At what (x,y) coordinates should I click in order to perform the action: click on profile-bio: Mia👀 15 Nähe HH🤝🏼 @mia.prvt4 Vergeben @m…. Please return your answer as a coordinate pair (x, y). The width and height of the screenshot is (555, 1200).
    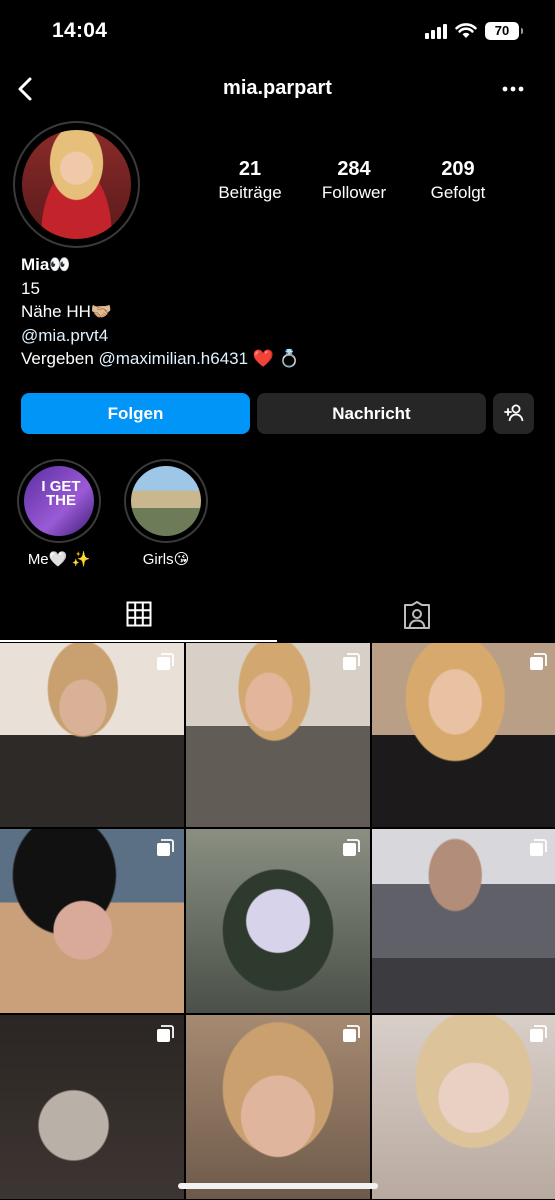
    Looking at the image, I should click on (160, 312).